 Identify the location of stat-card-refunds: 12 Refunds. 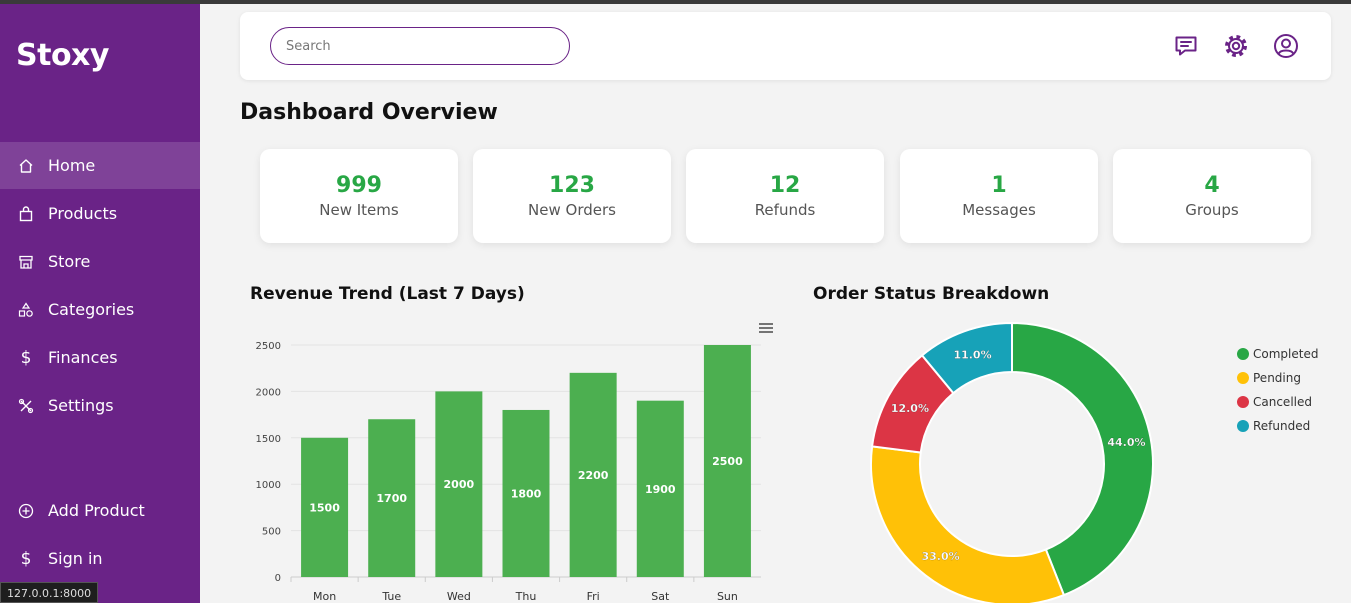
(785, 196).